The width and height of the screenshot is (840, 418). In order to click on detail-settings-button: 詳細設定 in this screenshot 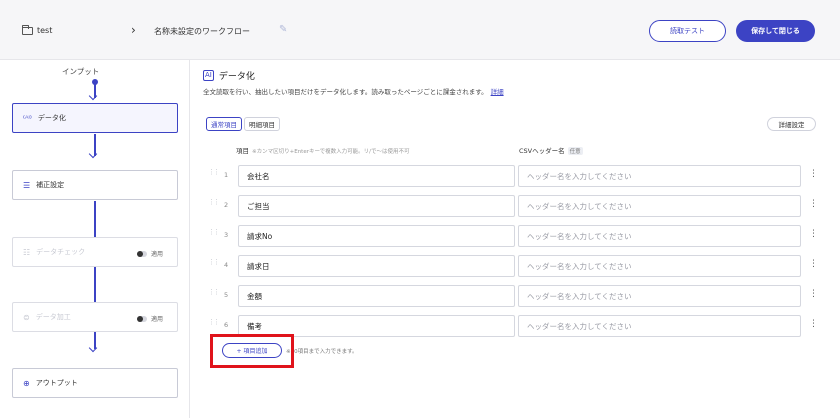, I will do `click(791, 124)`.